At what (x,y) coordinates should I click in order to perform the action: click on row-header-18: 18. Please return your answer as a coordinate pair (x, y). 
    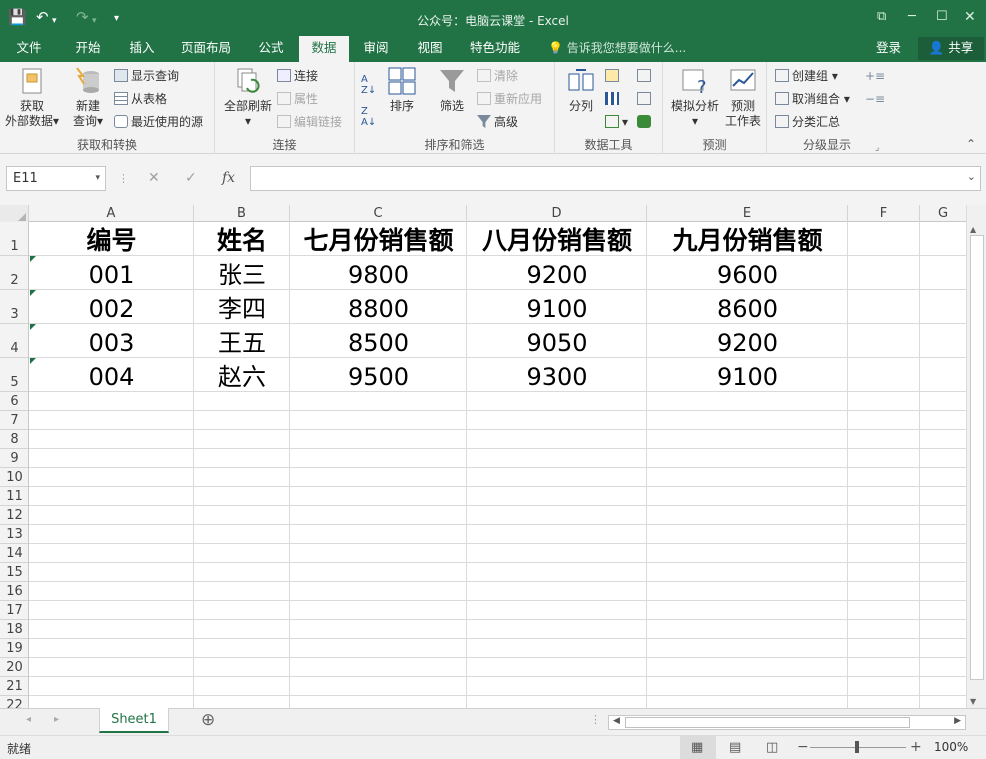
    Looking at the image, I should click on (14, 629).